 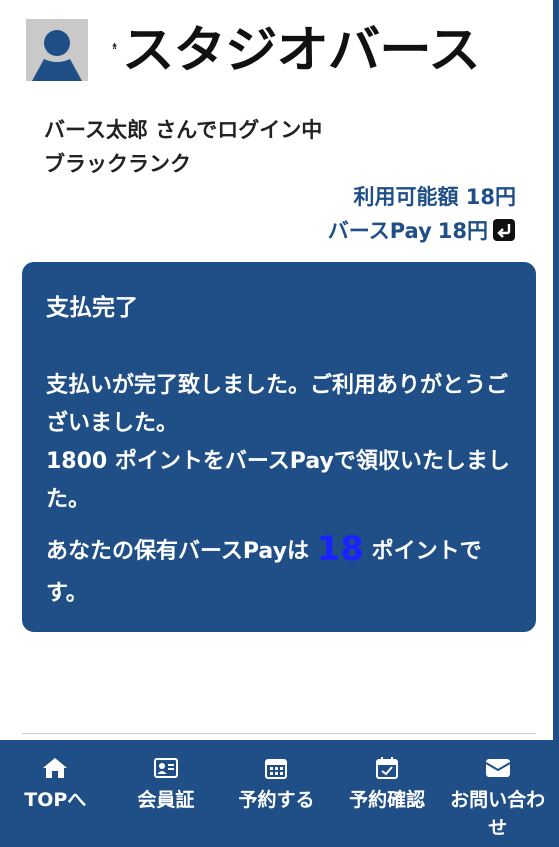 What do you see at coordinates (279, 733) in the screenshot?
I see `divider` at bounding box center [279, 733].